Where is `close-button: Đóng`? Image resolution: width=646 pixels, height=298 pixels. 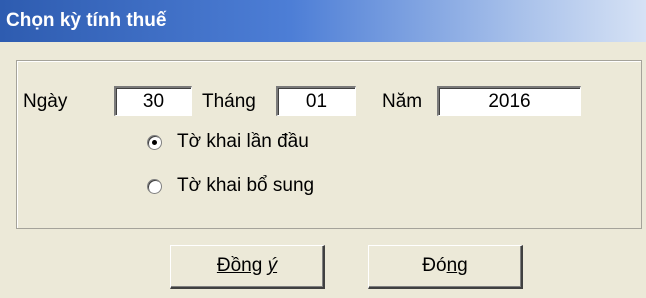 close-button: Đóng is located at coordinates (445, 267).